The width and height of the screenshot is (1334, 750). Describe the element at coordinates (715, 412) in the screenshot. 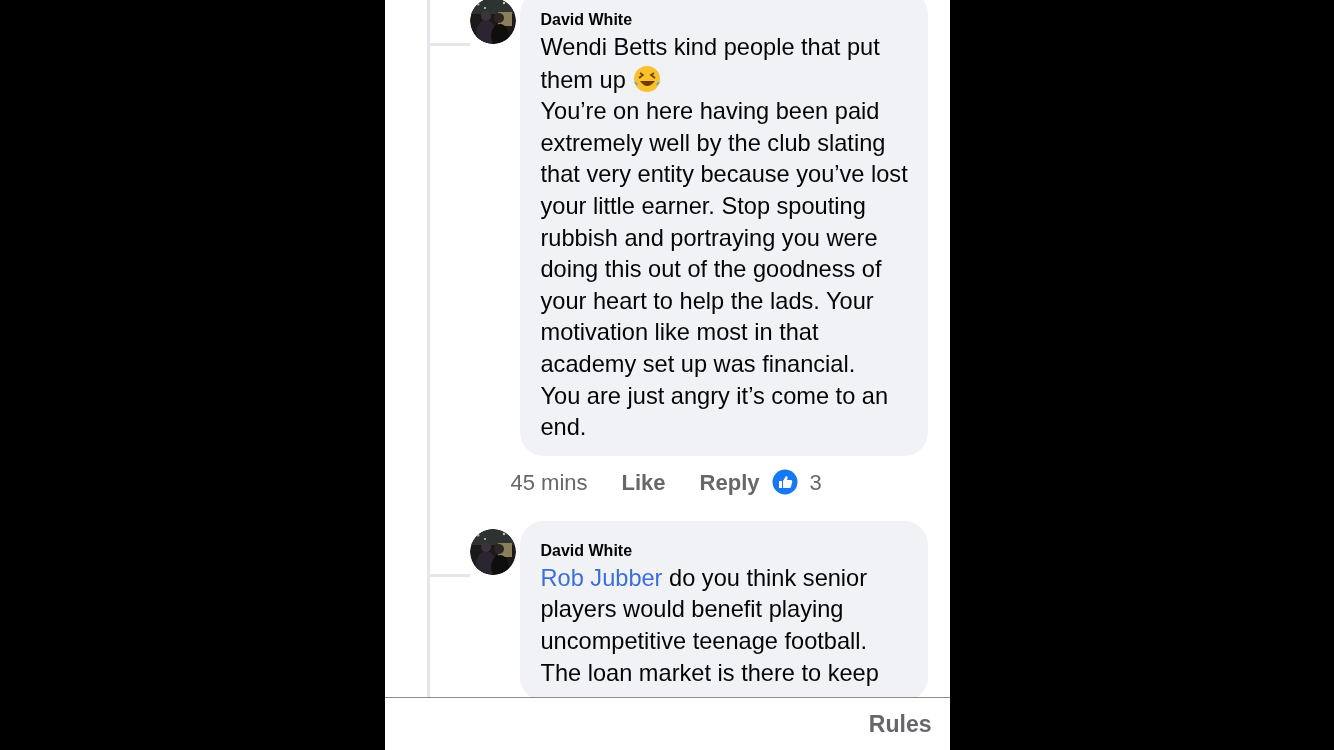

I see `comment-text: You are just angry it’s come to an end.` at that location.